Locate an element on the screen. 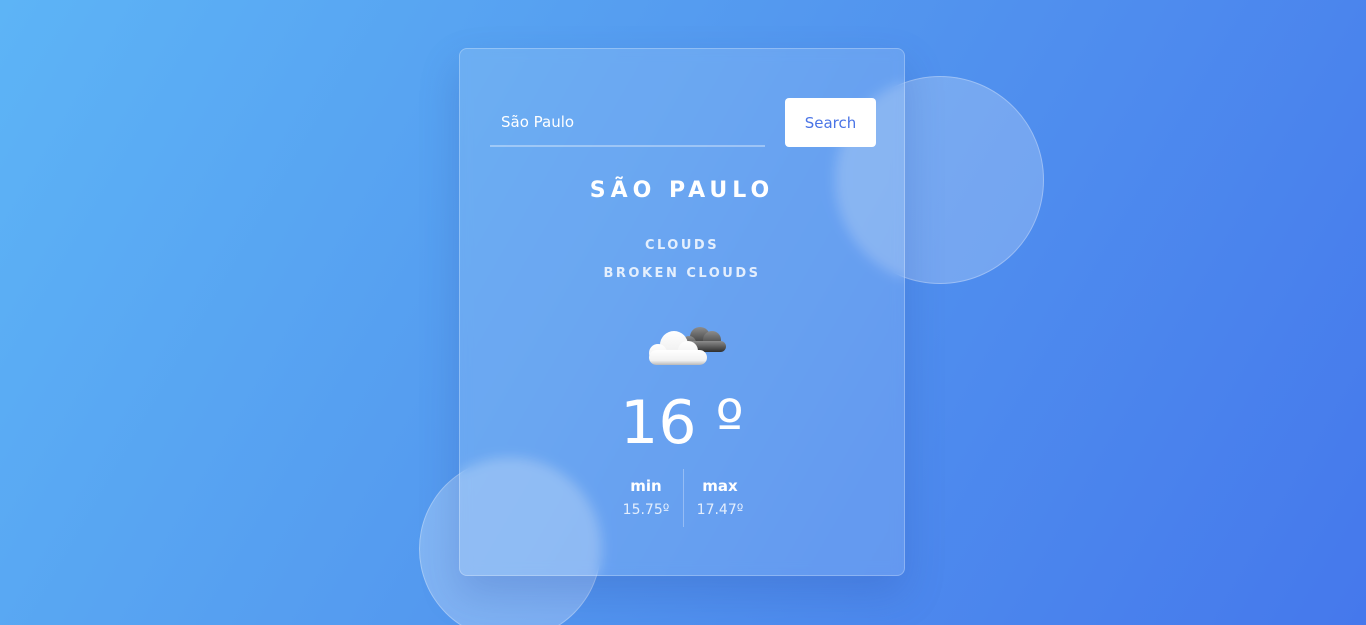  max-temperature: max 17.47º is located at coordinates (720, 497).